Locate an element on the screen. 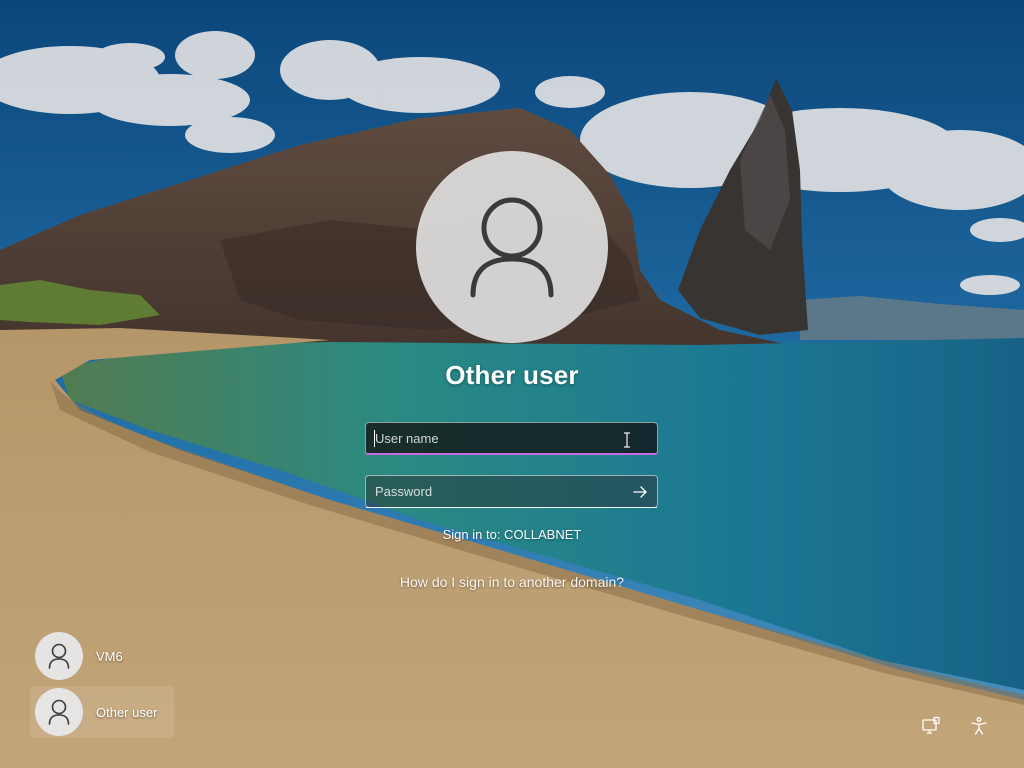  user-tile-label: VM6 is located at coordinates (109, 656).